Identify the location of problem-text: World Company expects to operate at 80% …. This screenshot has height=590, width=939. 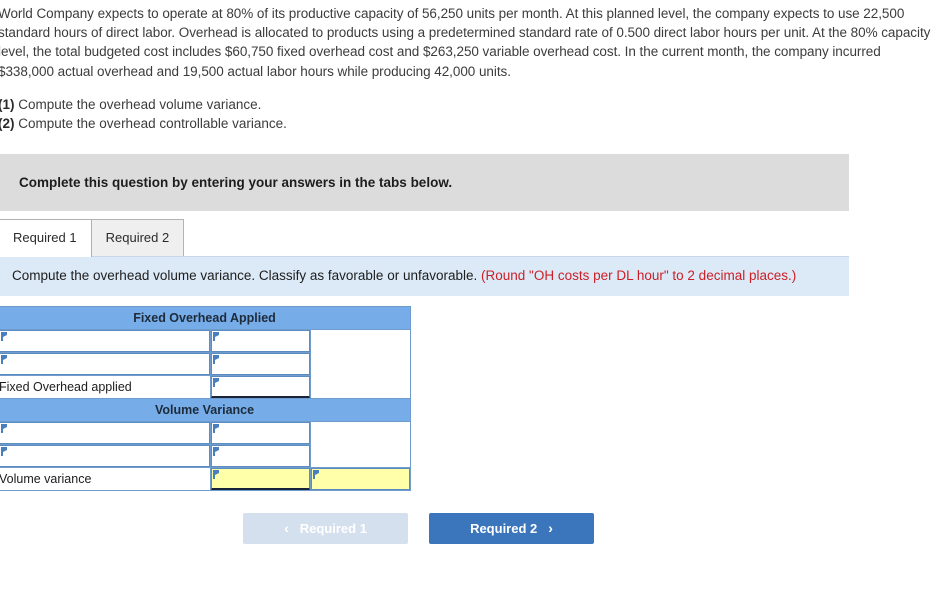
(465, 42).